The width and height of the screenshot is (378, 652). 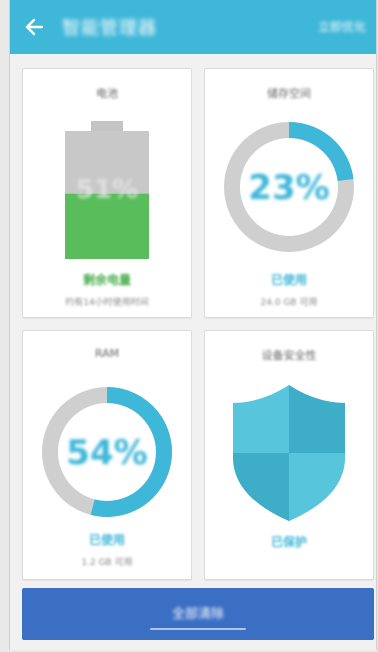 What do you see at coordinates (107, 93) in the screenshot?
I see `battery-card-title: 电池` at bounding box center [107, 93].